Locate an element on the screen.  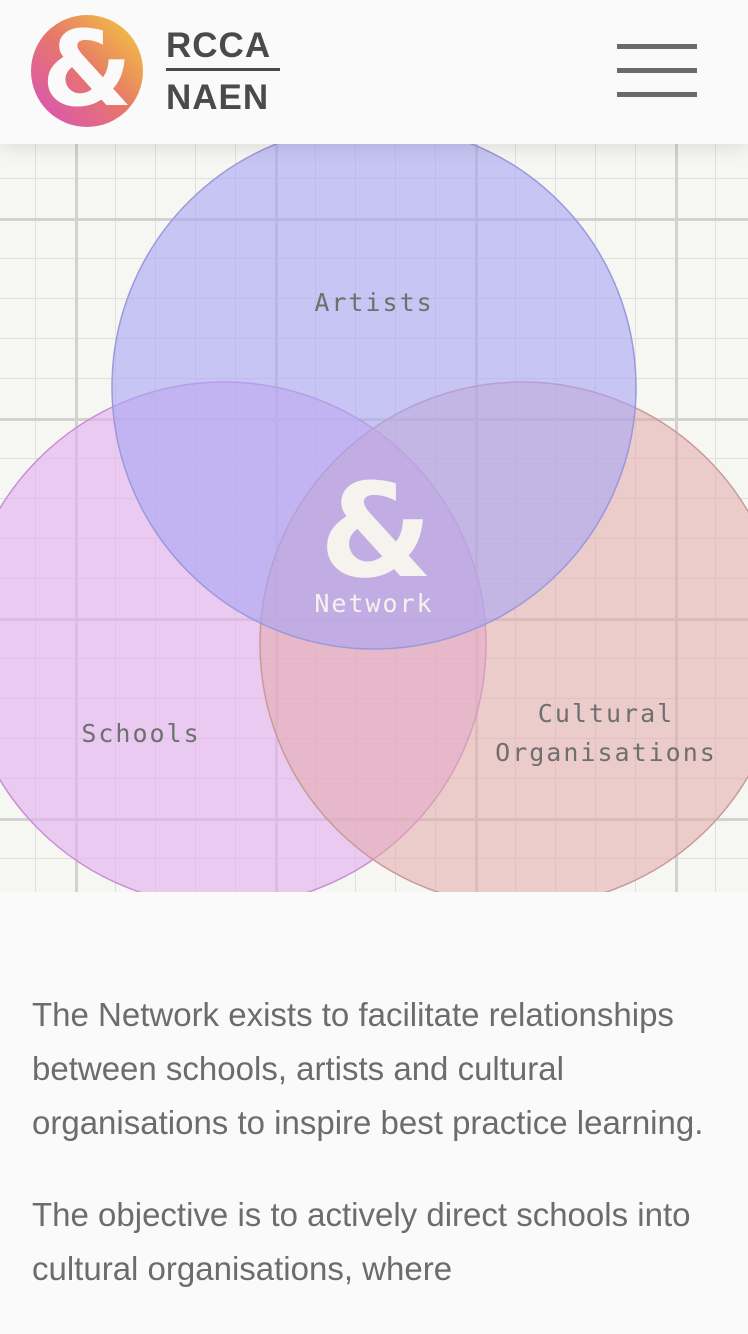
menu-bar-top is located at coordinates (657, 46).